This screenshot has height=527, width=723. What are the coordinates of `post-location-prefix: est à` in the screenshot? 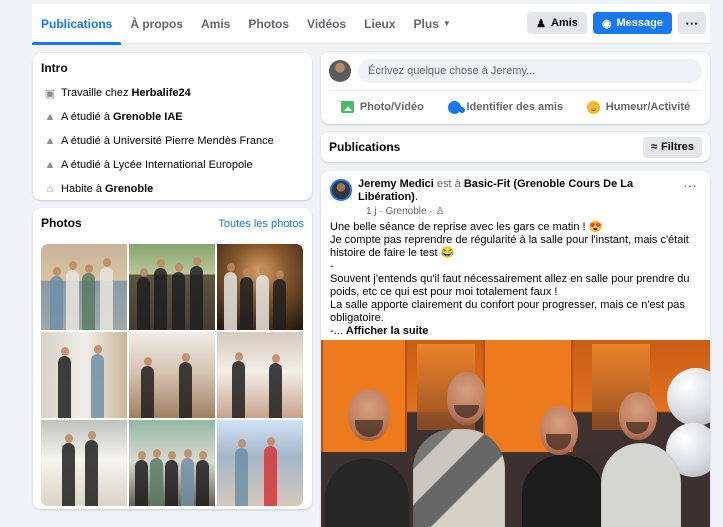 It's located at (448, 184).